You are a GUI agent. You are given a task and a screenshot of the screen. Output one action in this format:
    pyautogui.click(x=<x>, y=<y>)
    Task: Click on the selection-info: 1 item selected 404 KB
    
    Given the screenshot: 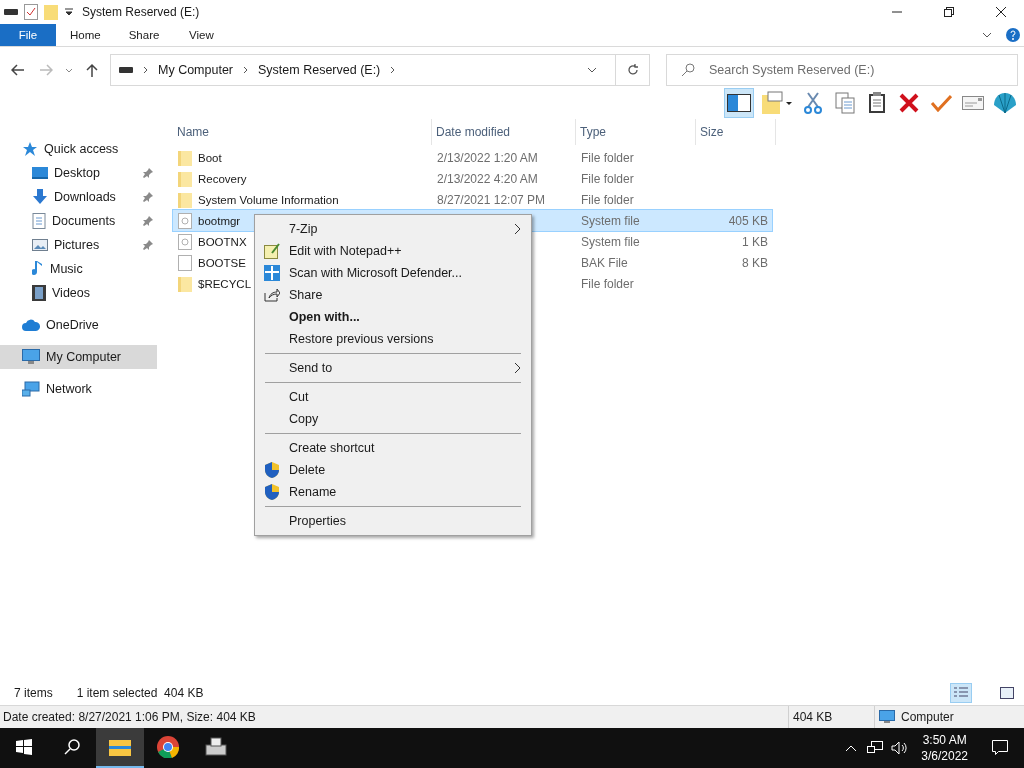 What is the action you would take?
    pyautogui.click(x=140, y=693)
    